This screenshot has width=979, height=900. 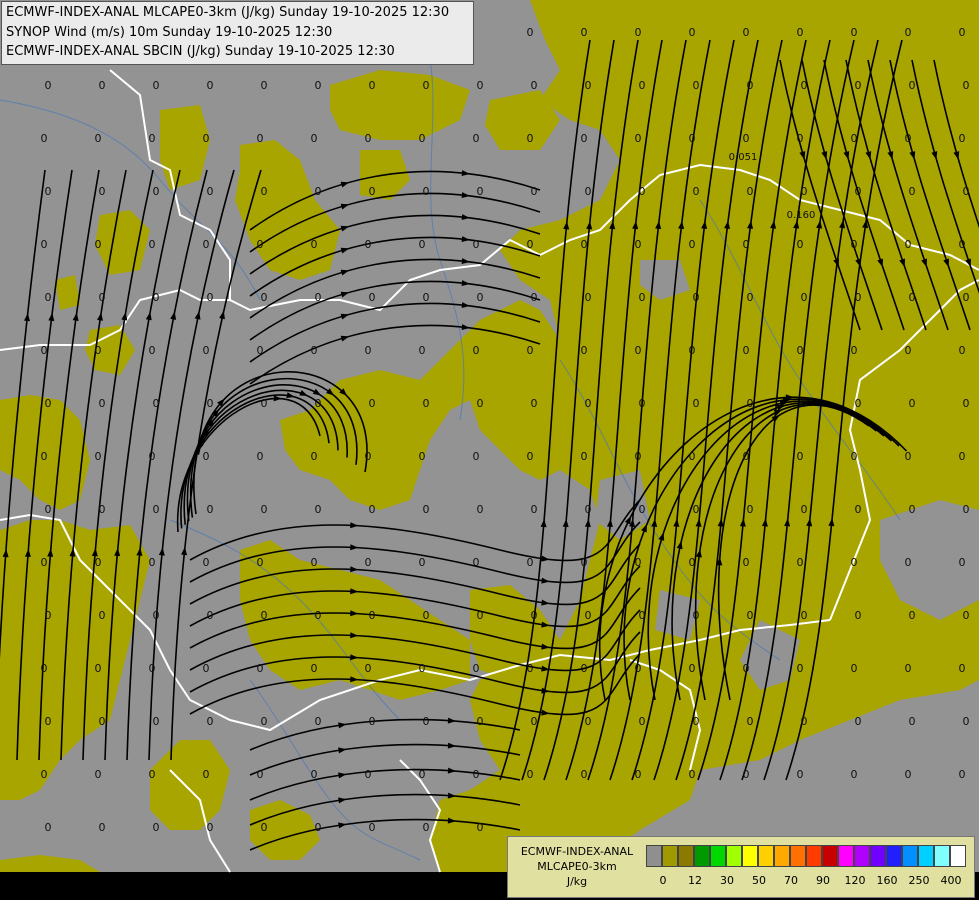 I want to click on cin-value-11: 0, so click(x=102, y=85).